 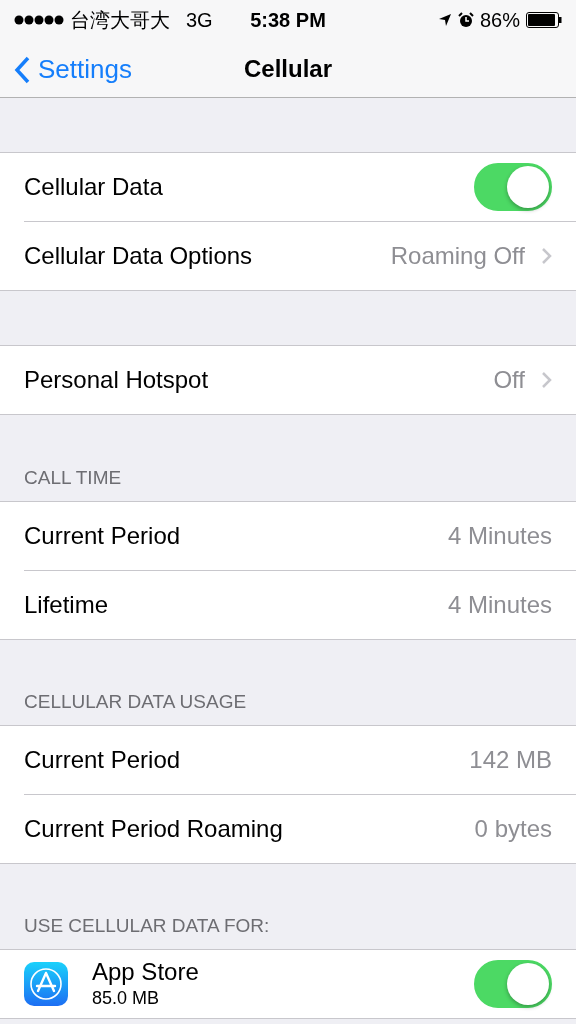 What do you see at coordinates (126, 998) in the screenshot?
I see `app-usage: 85.0 MB` at bounding box center [126, 998].